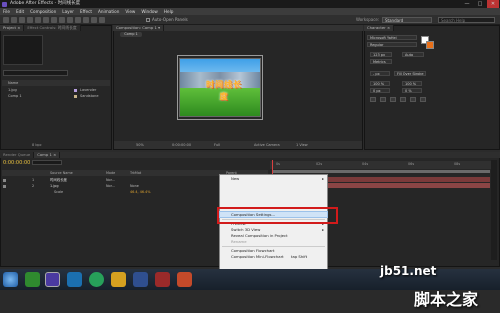 The image size is (500, 313). I want to click on roto-brush-tool-icon, so click(94, 20).